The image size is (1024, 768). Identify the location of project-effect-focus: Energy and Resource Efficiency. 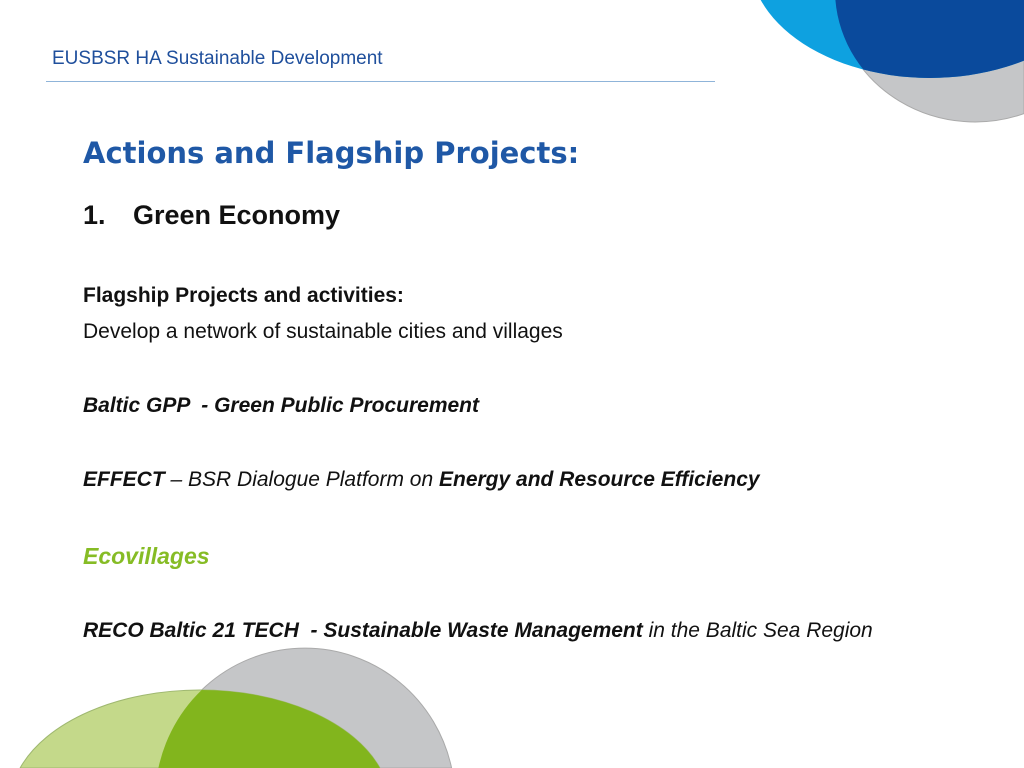
(599, 479).